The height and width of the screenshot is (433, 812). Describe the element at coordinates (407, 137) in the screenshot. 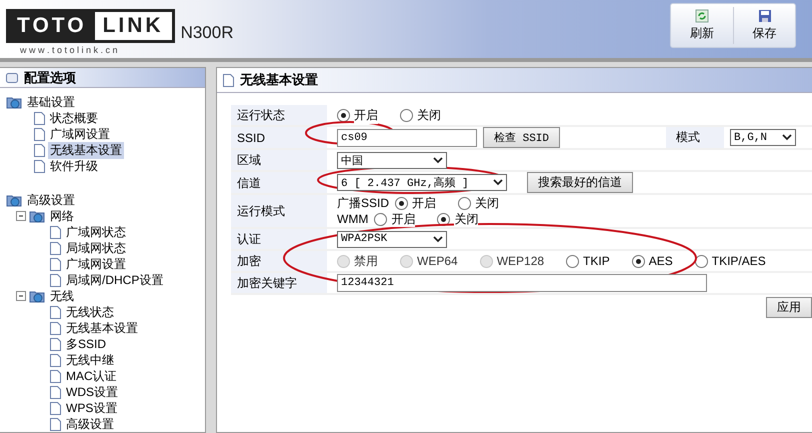

I see `ssid-field: cs09` at that location.